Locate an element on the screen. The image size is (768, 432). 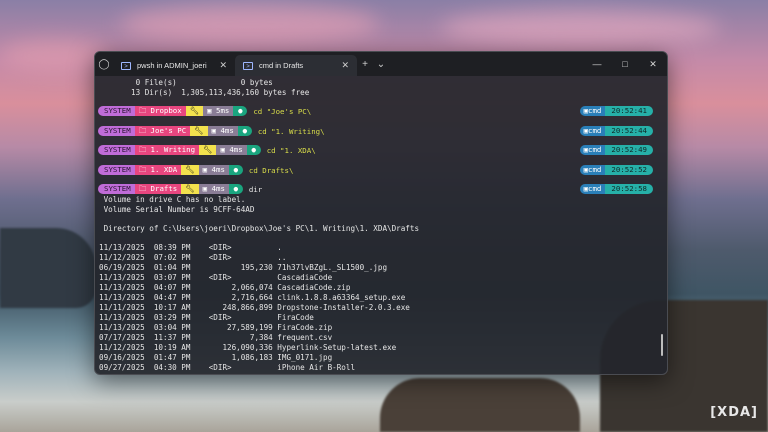
listing-row: 11/12/2025 07:02 PM <DIR> .. is located at coordinates (193, 257).